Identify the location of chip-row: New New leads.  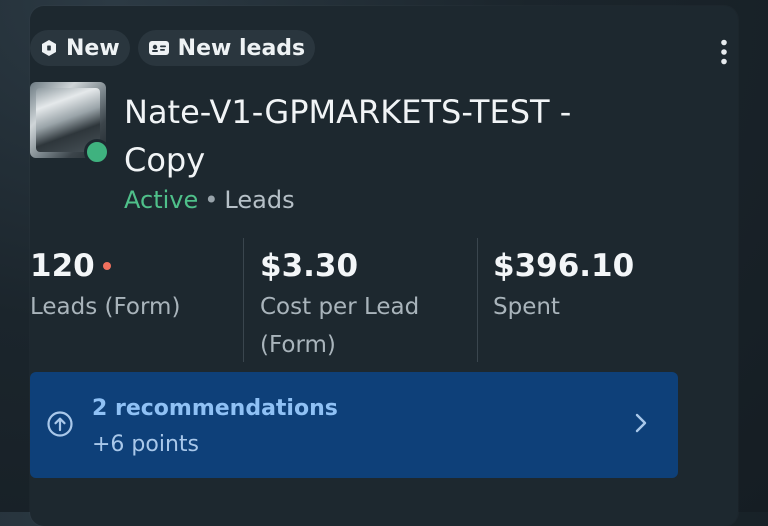
(173, 48).